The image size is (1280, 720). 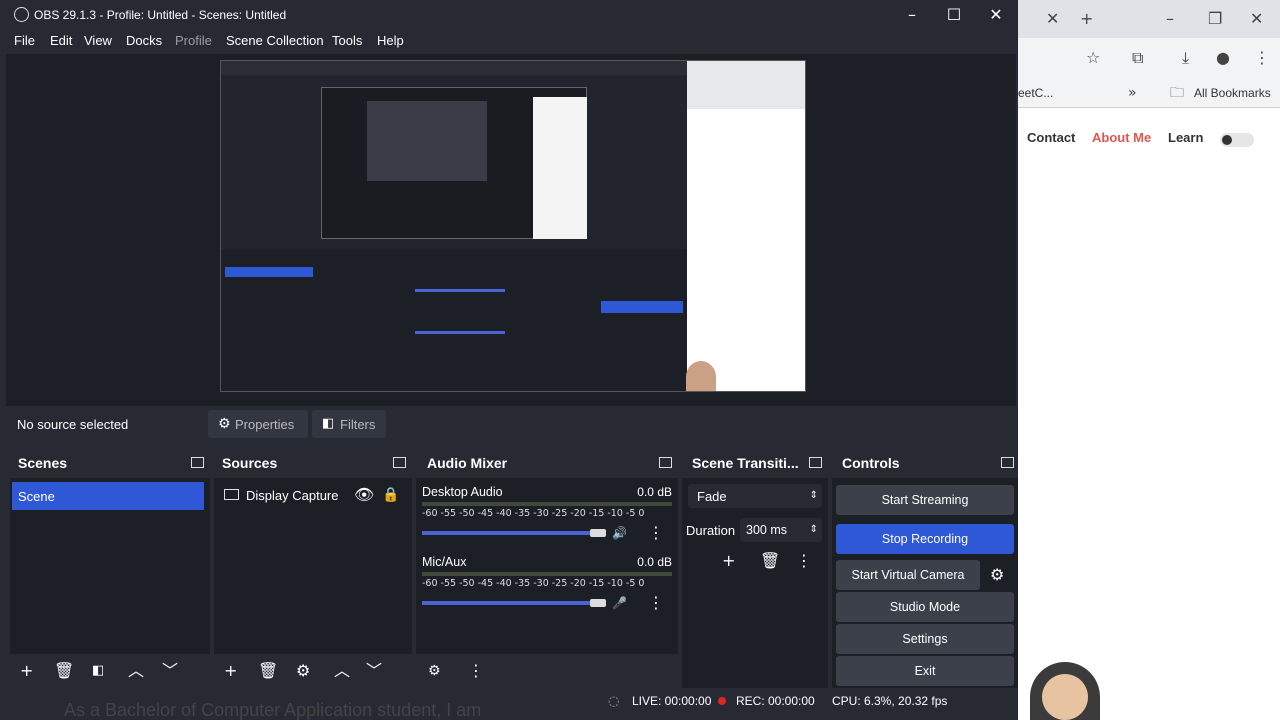 What do you see at coordinates (954, 15) in the screenshot?
I see `maximize-button: ☐` at bounding box center [954, 15].